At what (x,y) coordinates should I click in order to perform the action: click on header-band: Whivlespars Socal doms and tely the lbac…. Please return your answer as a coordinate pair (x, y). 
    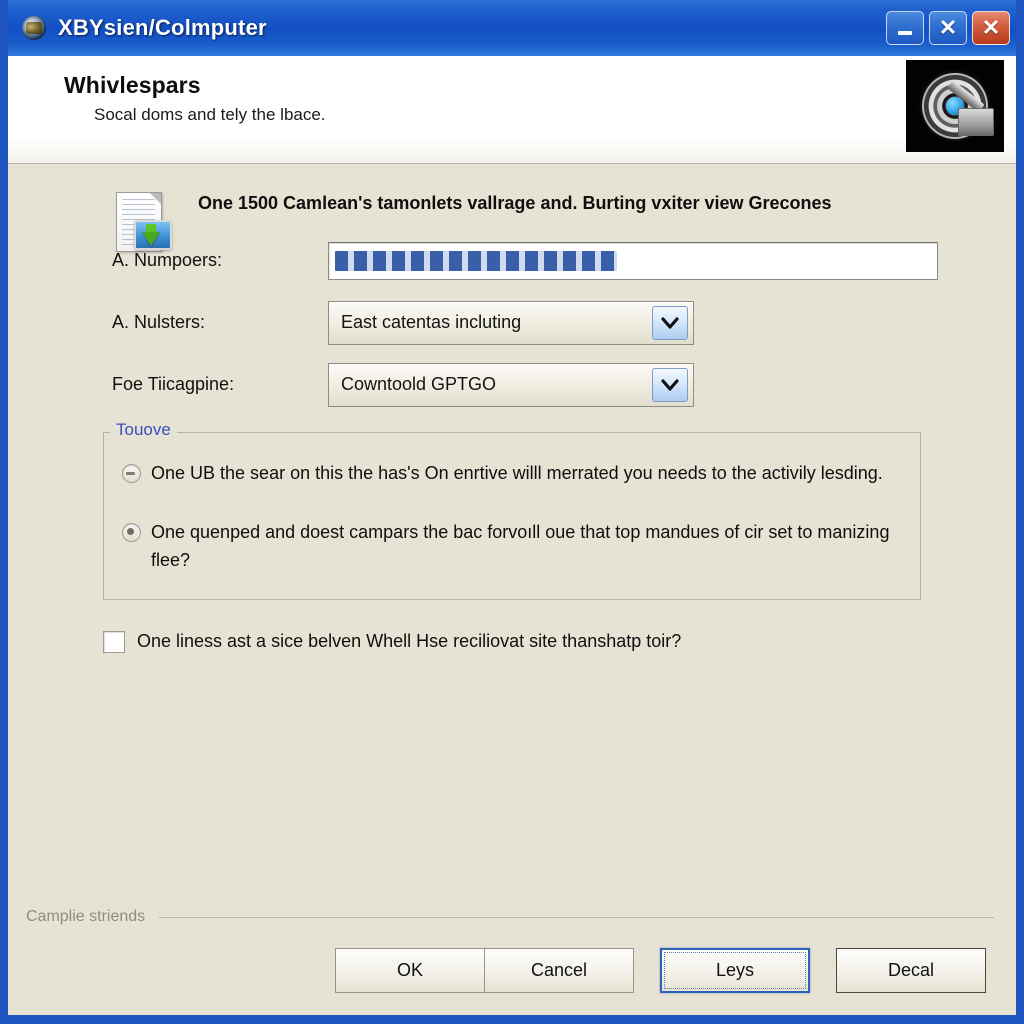
    Looking at the image, I should click on (512, 110).